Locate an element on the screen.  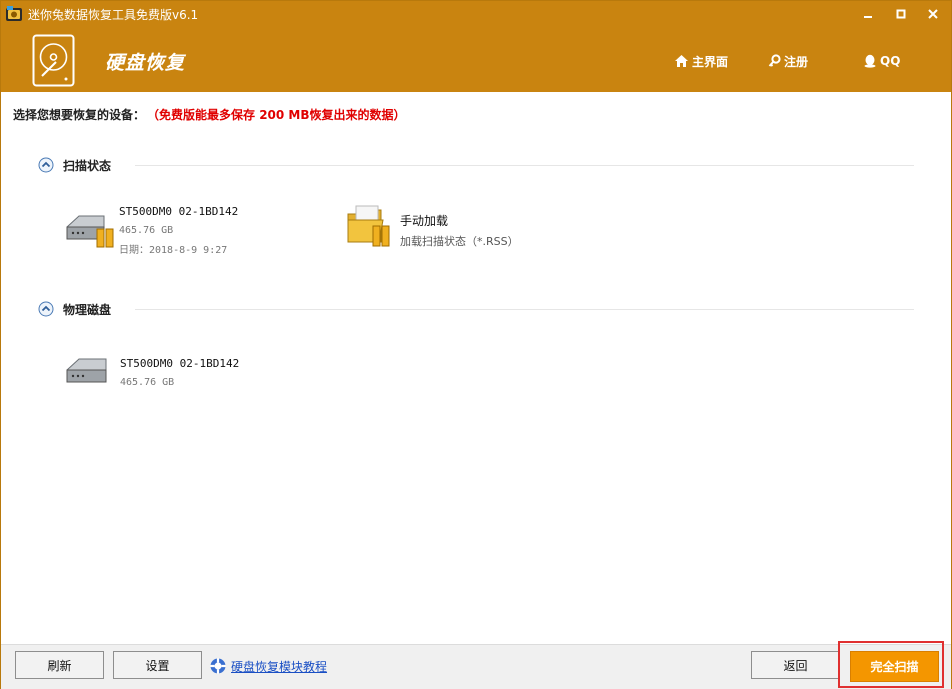
nav-home: 主界面 is located at coordinates (701, 61).